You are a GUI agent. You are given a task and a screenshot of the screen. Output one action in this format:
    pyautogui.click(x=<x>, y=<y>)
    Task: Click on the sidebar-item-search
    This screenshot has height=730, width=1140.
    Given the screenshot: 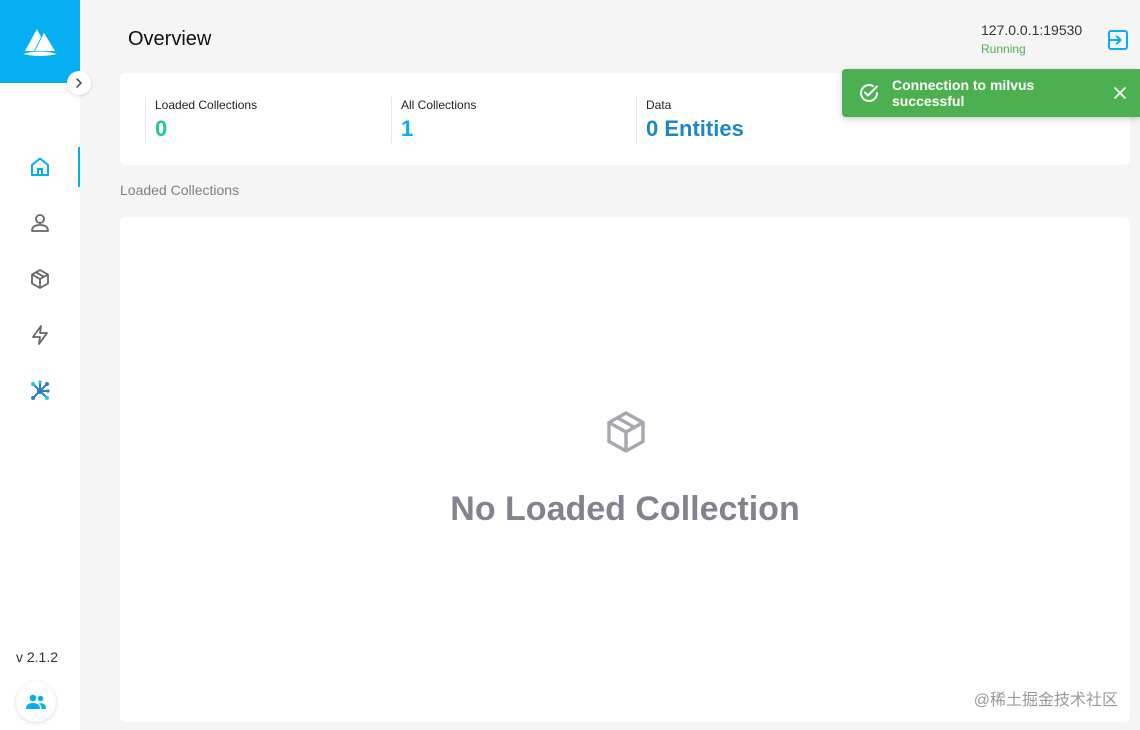 What is the action you would take?
    pyautogui.click(x=40, y=335)
    